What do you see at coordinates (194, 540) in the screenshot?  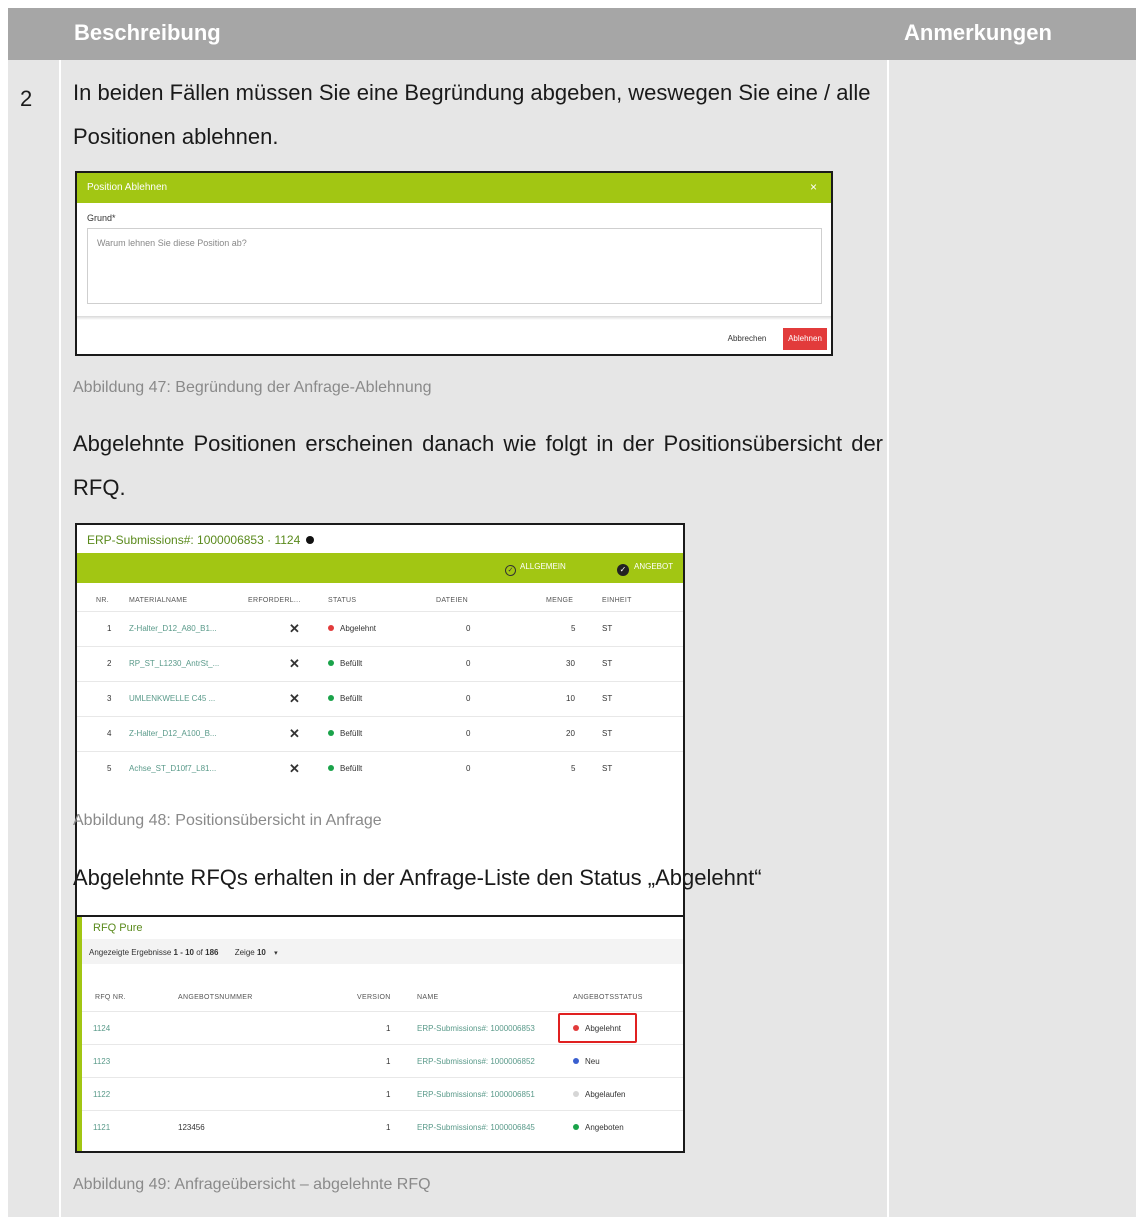 I see `rfq-title-text: ERP-Submissions#: 1000006853 · 1124` at bounding box center [194, 540].